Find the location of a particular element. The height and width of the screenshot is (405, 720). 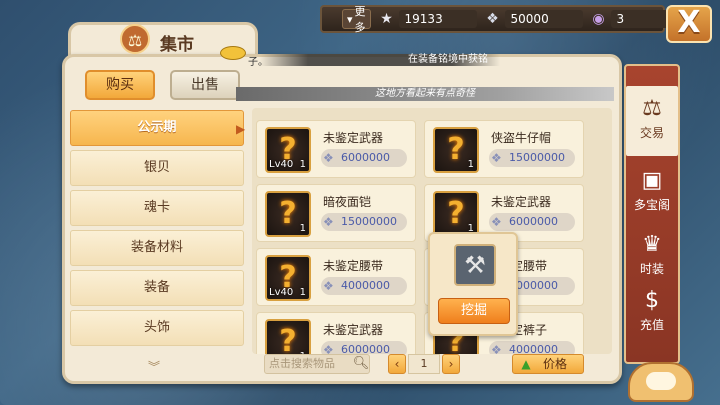

mascot-face is located at coordinates (661, 381).